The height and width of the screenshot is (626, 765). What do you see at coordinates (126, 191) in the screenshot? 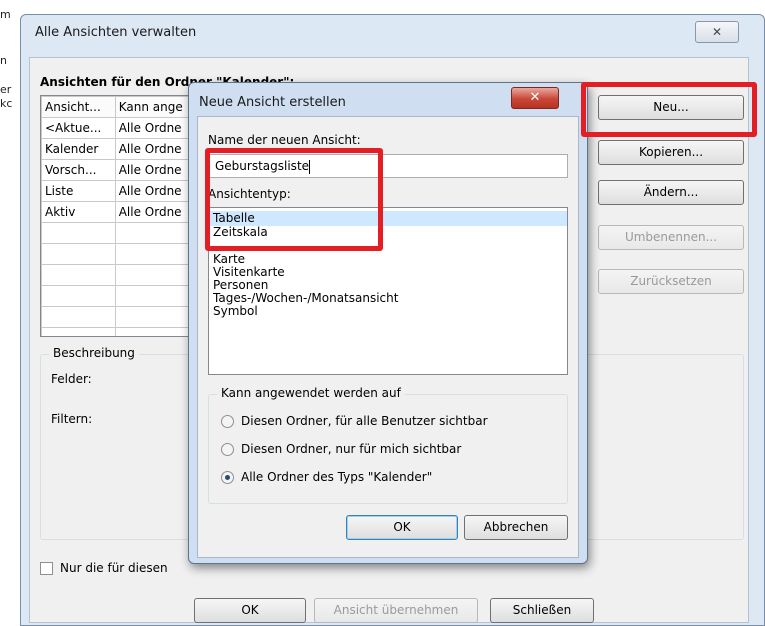
I see `table-row: Liste Alle Ordne` at bounding box center [126, 191].